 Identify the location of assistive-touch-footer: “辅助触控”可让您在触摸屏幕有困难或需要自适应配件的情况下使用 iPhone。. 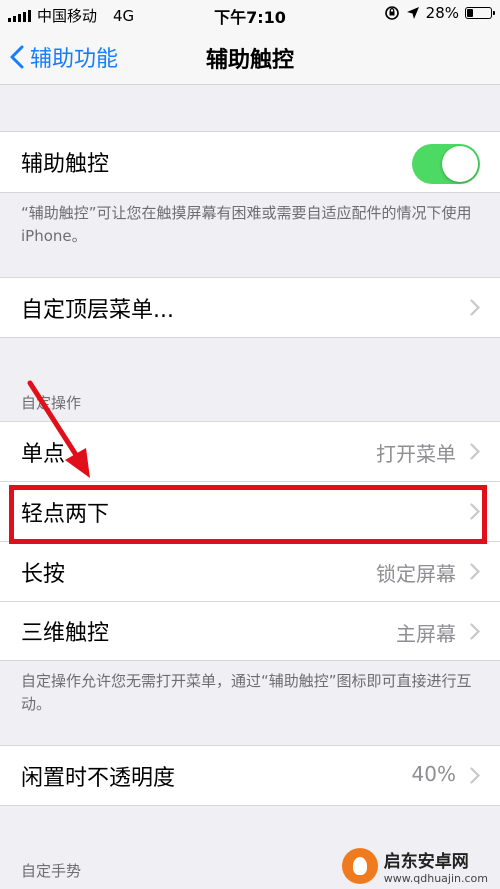
(246, 224).